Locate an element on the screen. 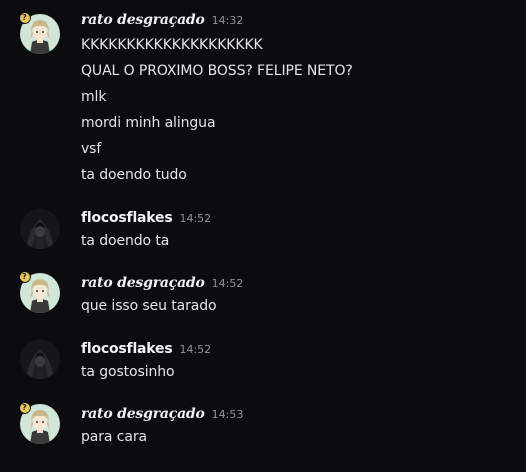  message-header: rato desgraçado 14:32 is located at coordinates (162, 20).